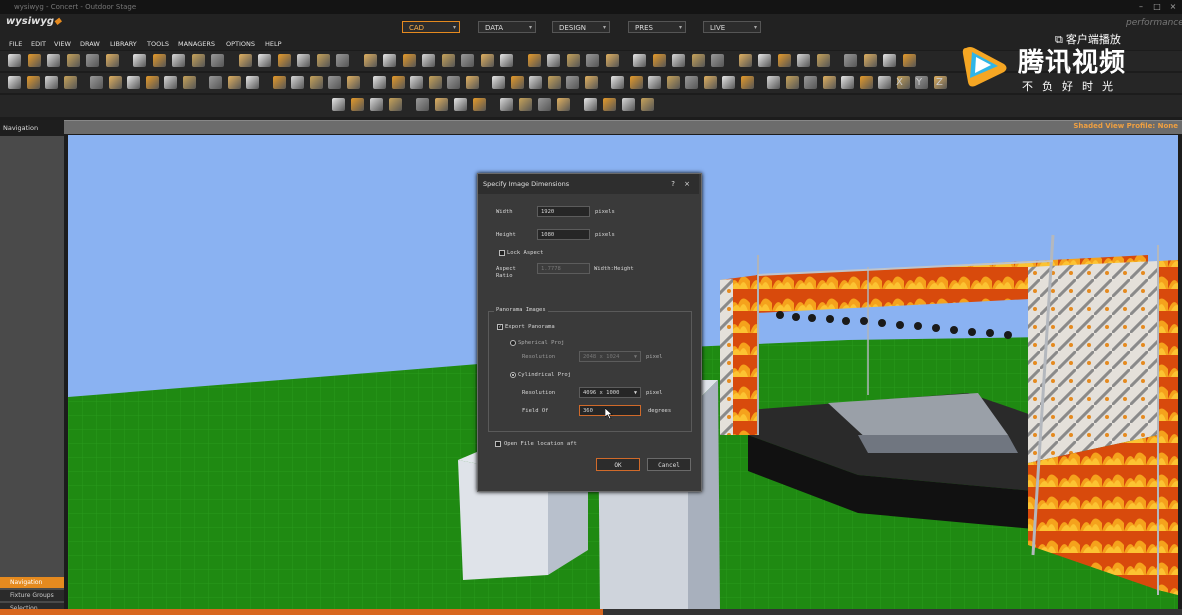 The height and width of the screenshot is (615, 1182). What do you see at coordinates (507, 27) in the screenshot?
I see `mode-tab-data: DATA ▾` at bounding box center [507, 27].